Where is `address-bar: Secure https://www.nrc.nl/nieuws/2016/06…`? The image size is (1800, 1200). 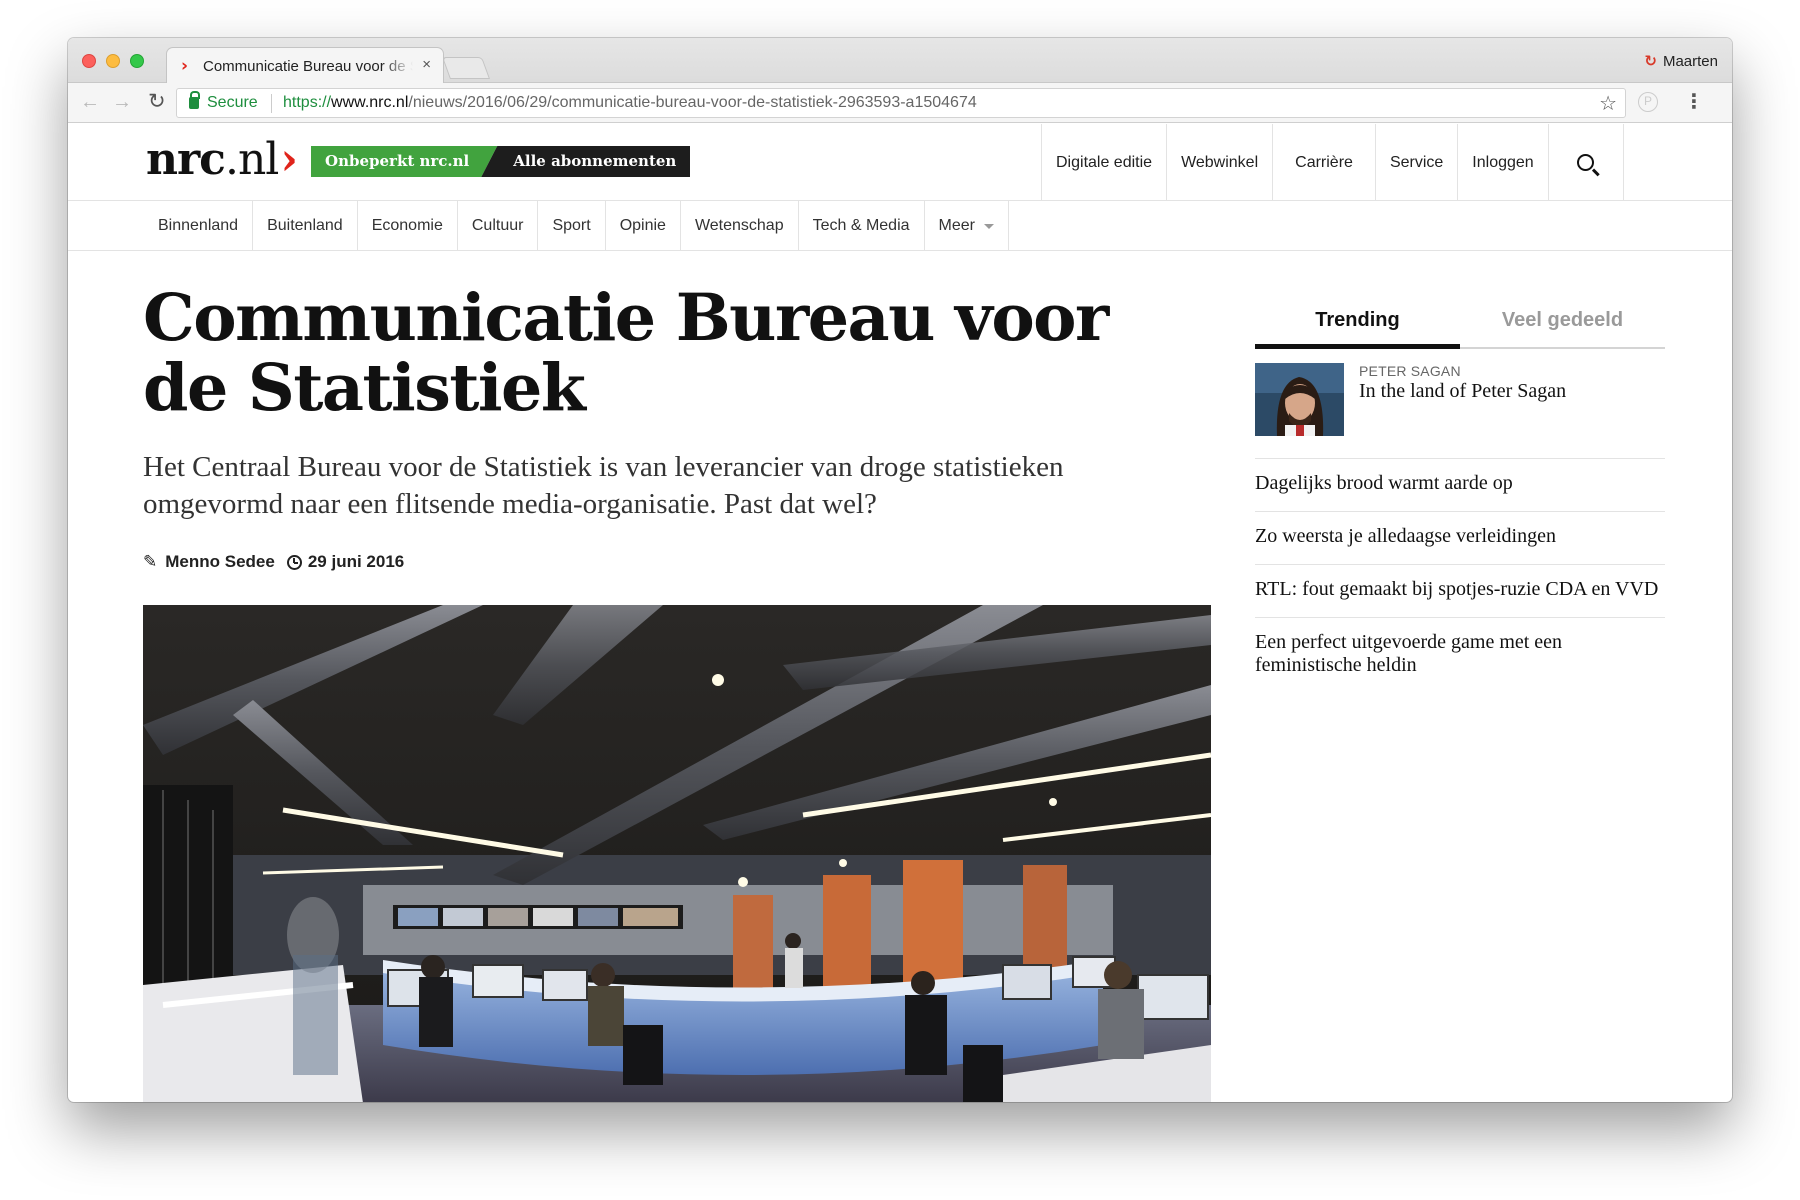
address-bar: Secure https://www.nrc.nl/nieuws/2016/06… is located at coordinates (901, 103).